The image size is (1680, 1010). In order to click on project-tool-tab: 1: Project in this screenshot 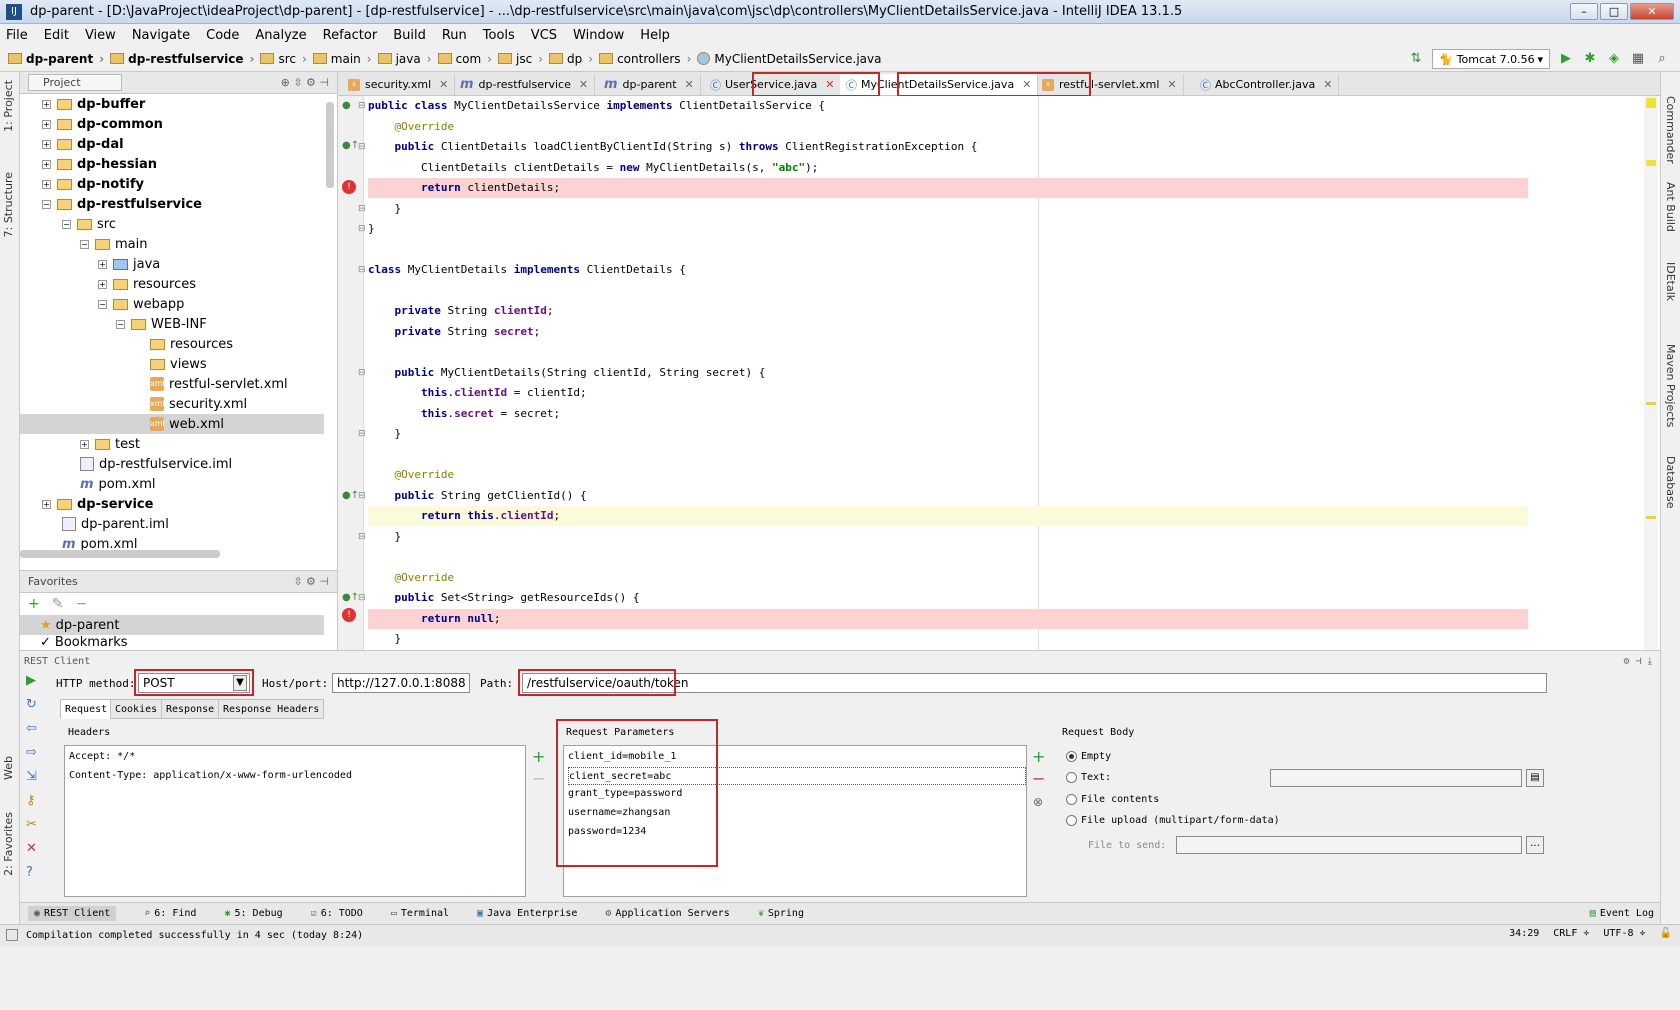, I will do `click(8, 106)`.